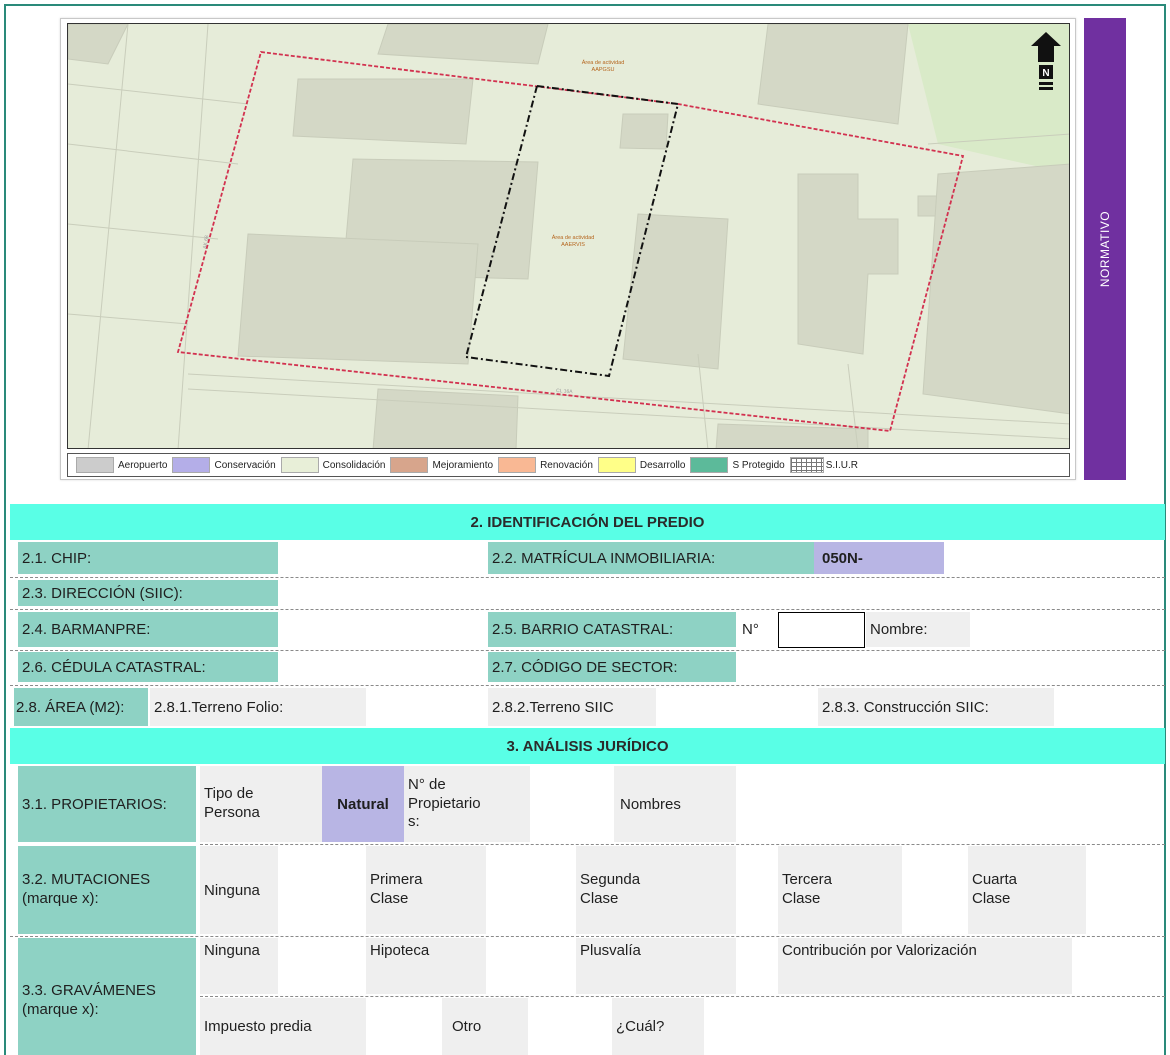  Describe the element at coordinates (1106, 707) in the screenshot. I see `construccion-siic-field` at that location.